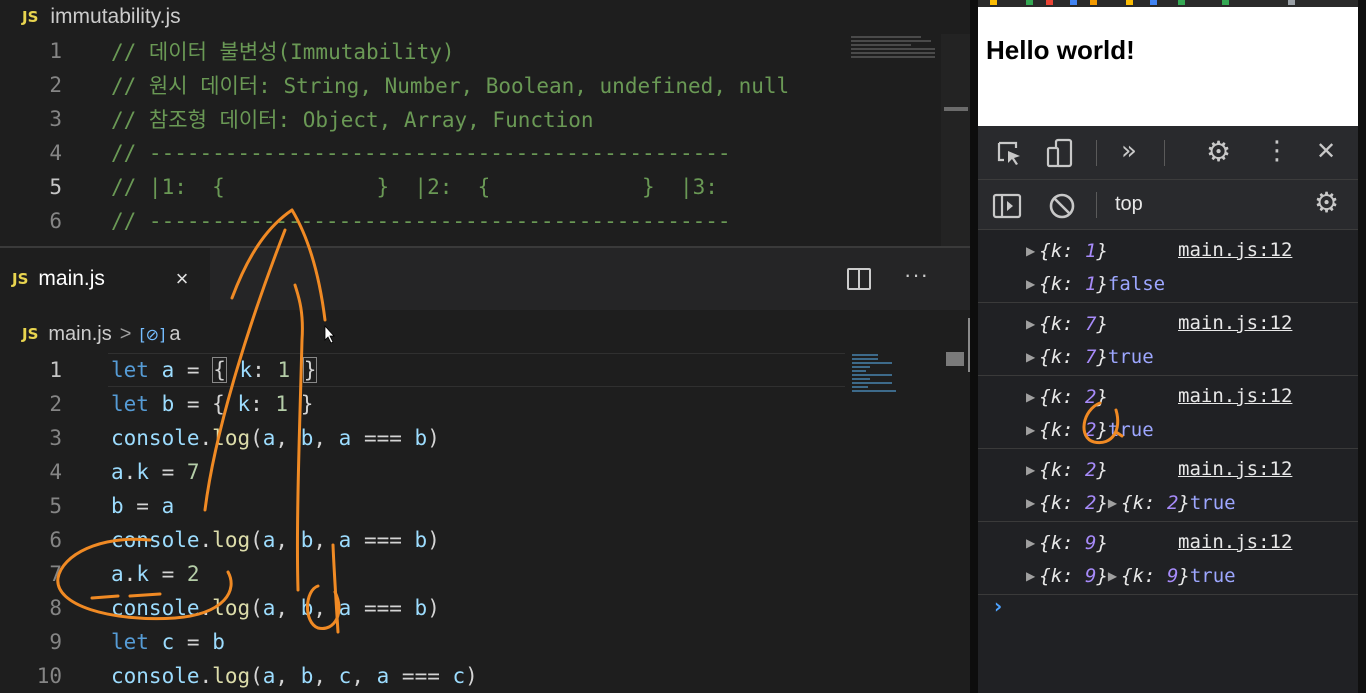 This screenshot has height=693, width=1366. I want to click on variable-symbol-icon: [⊘], so click(152, 334).